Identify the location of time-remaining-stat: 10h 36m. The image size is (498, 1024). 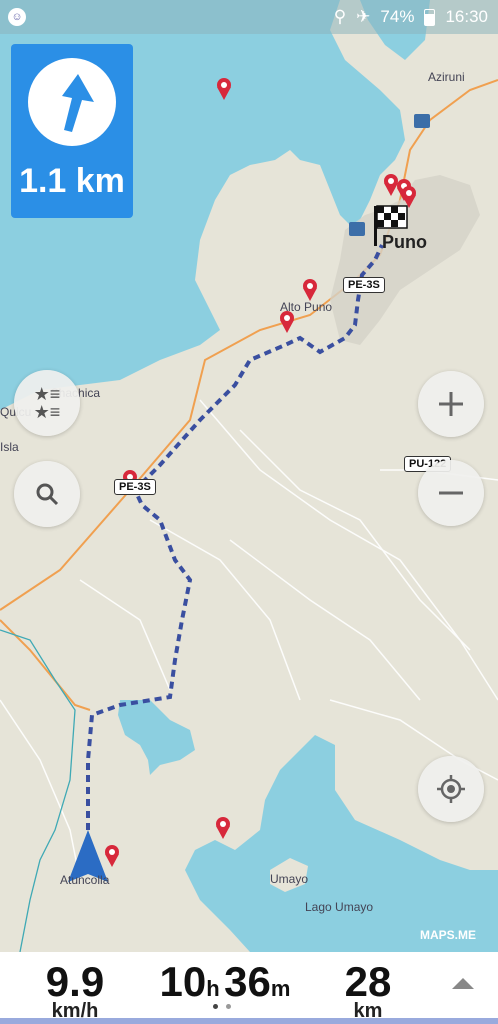
(225, 982).